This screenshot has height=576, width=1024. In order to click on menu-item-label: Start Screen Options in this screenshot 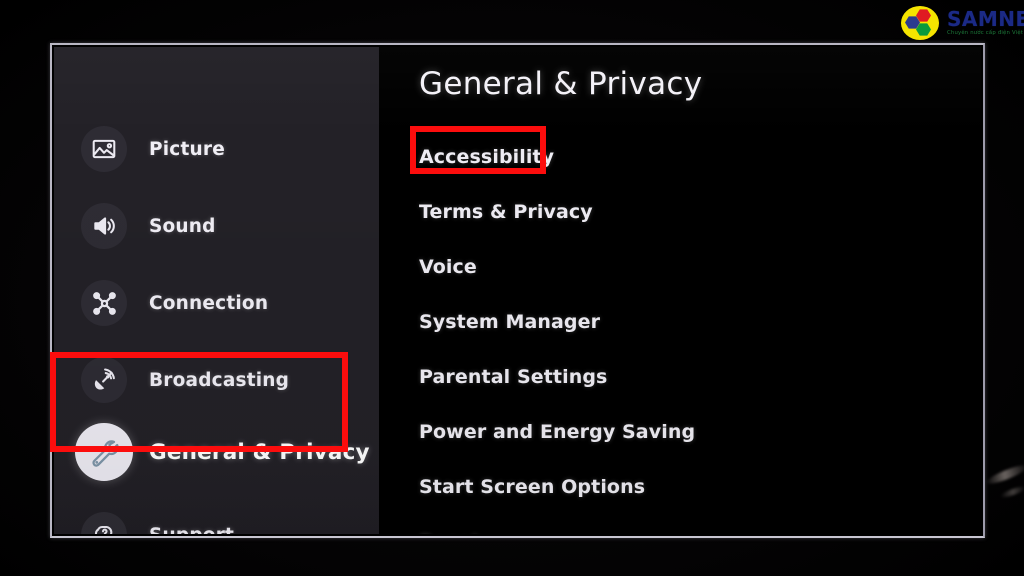, I will do `click(532, 486)`.